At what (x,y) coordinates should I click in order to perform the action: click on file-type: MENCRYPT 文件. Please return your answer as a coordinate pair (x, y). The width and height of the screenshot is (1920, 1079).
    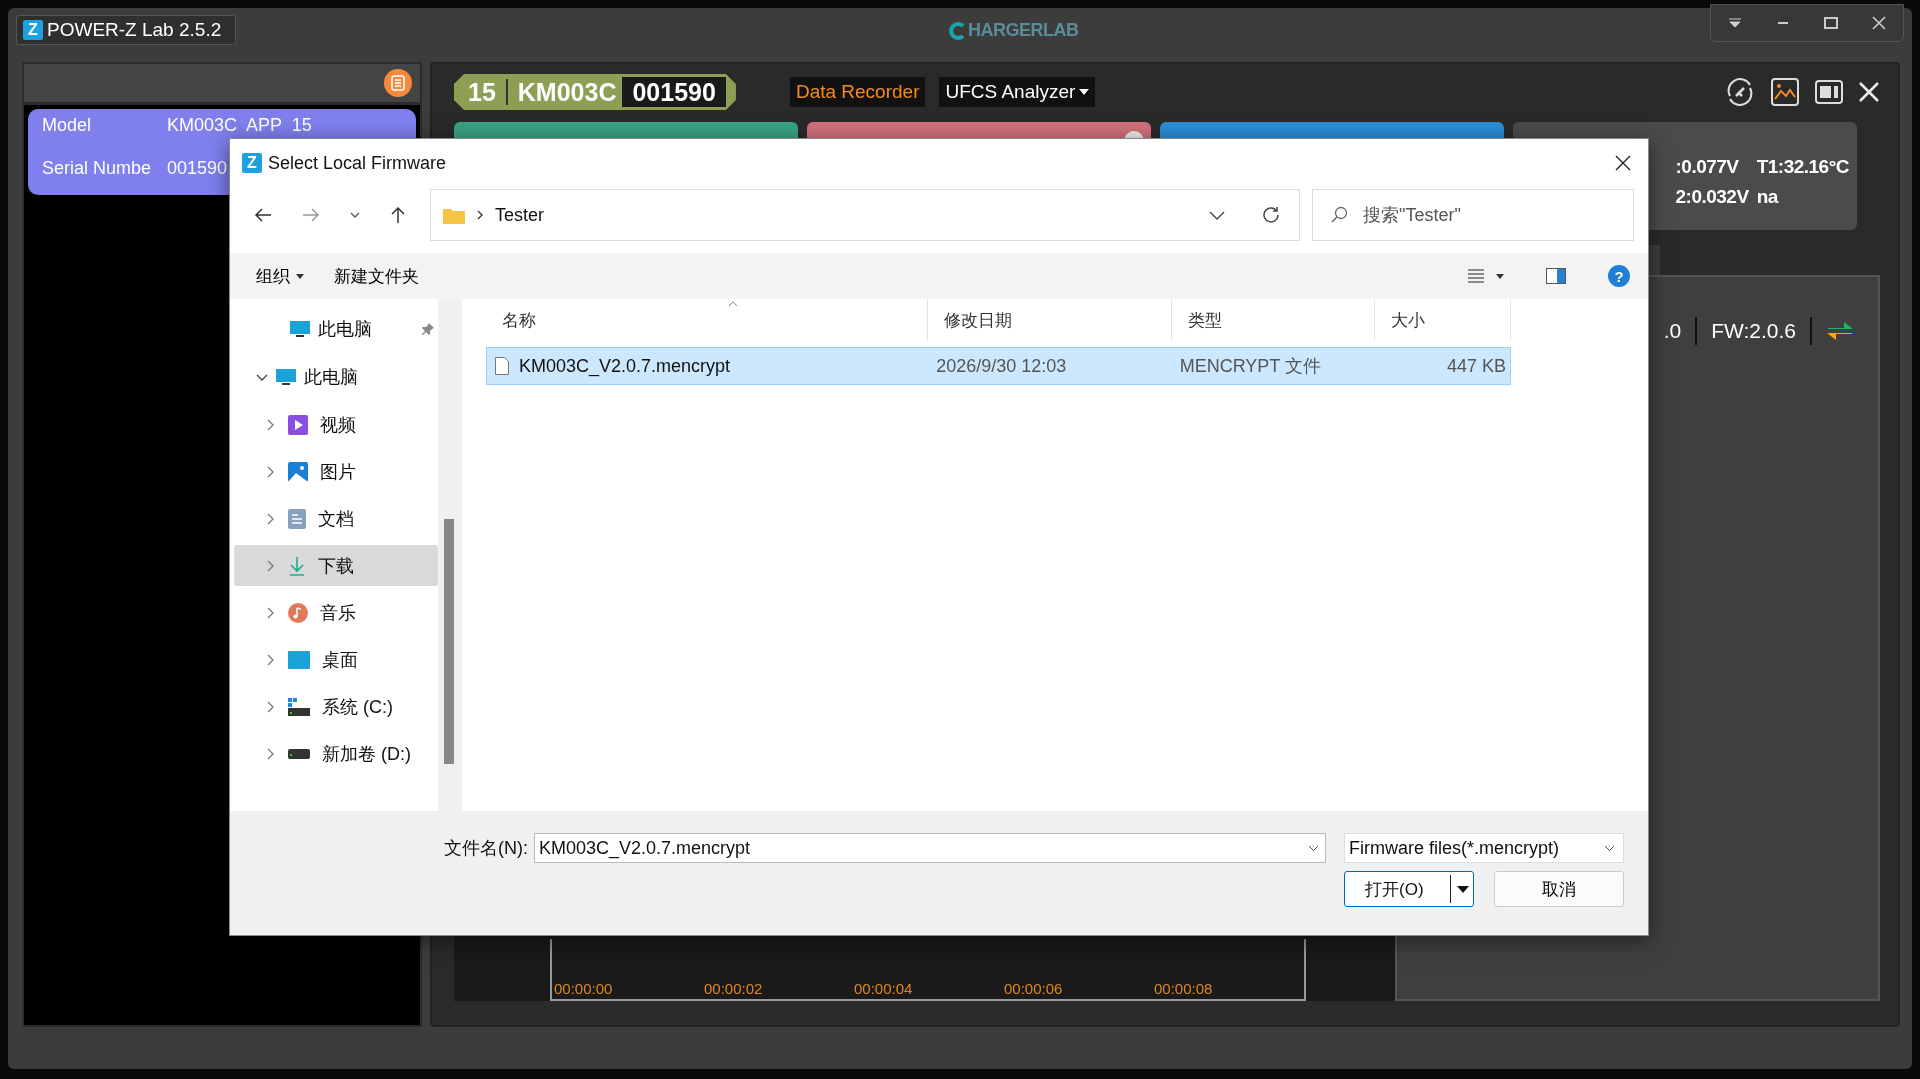
    Looking at the image, I should click on (1250, 366).